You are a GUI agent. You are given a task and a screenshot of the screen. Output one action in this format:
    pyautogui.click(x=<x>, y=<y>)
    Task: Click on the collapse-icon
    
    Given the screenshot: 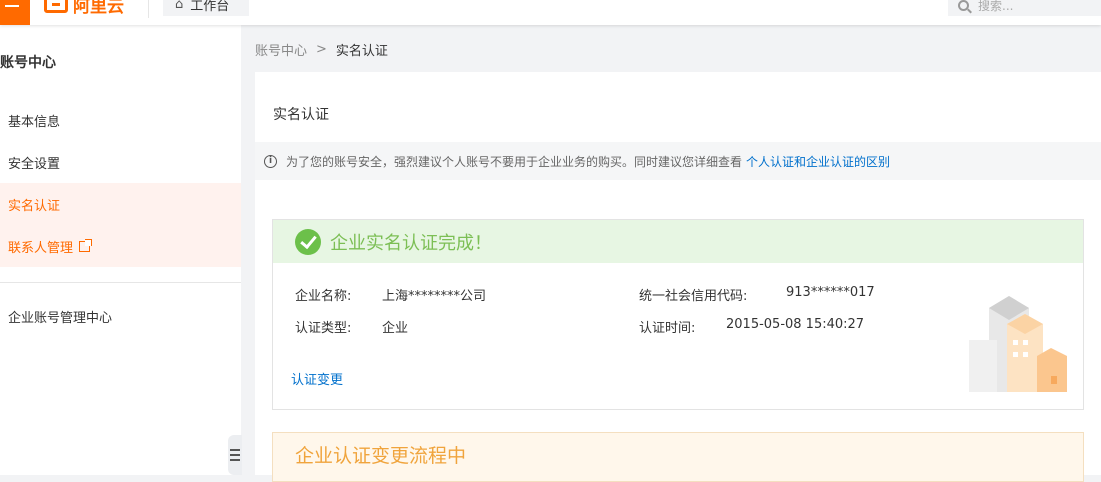 What is the action you would take?
    pyautogui.click(x=235, y=450)
    